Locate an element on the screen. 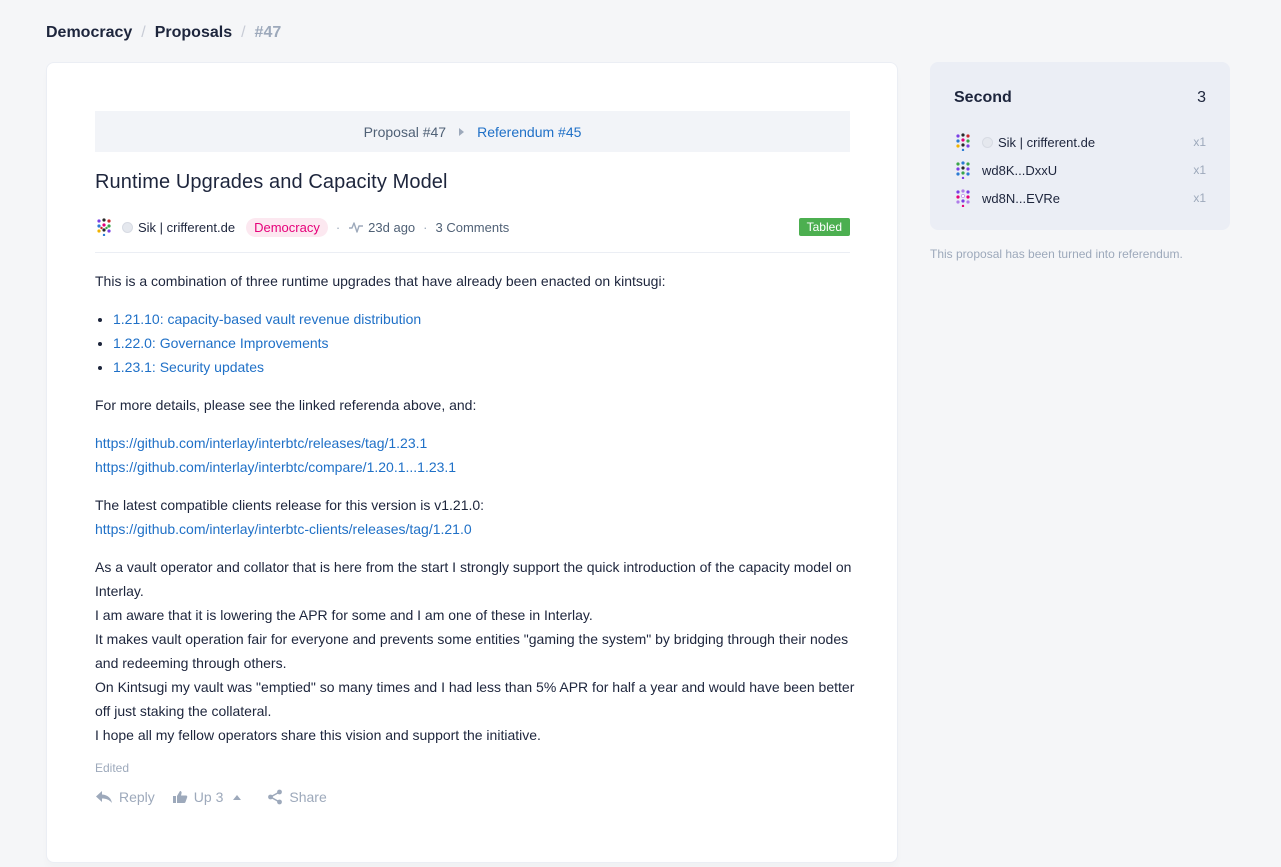  upvote-button: Up 3 is located at coordinates (207, 797).